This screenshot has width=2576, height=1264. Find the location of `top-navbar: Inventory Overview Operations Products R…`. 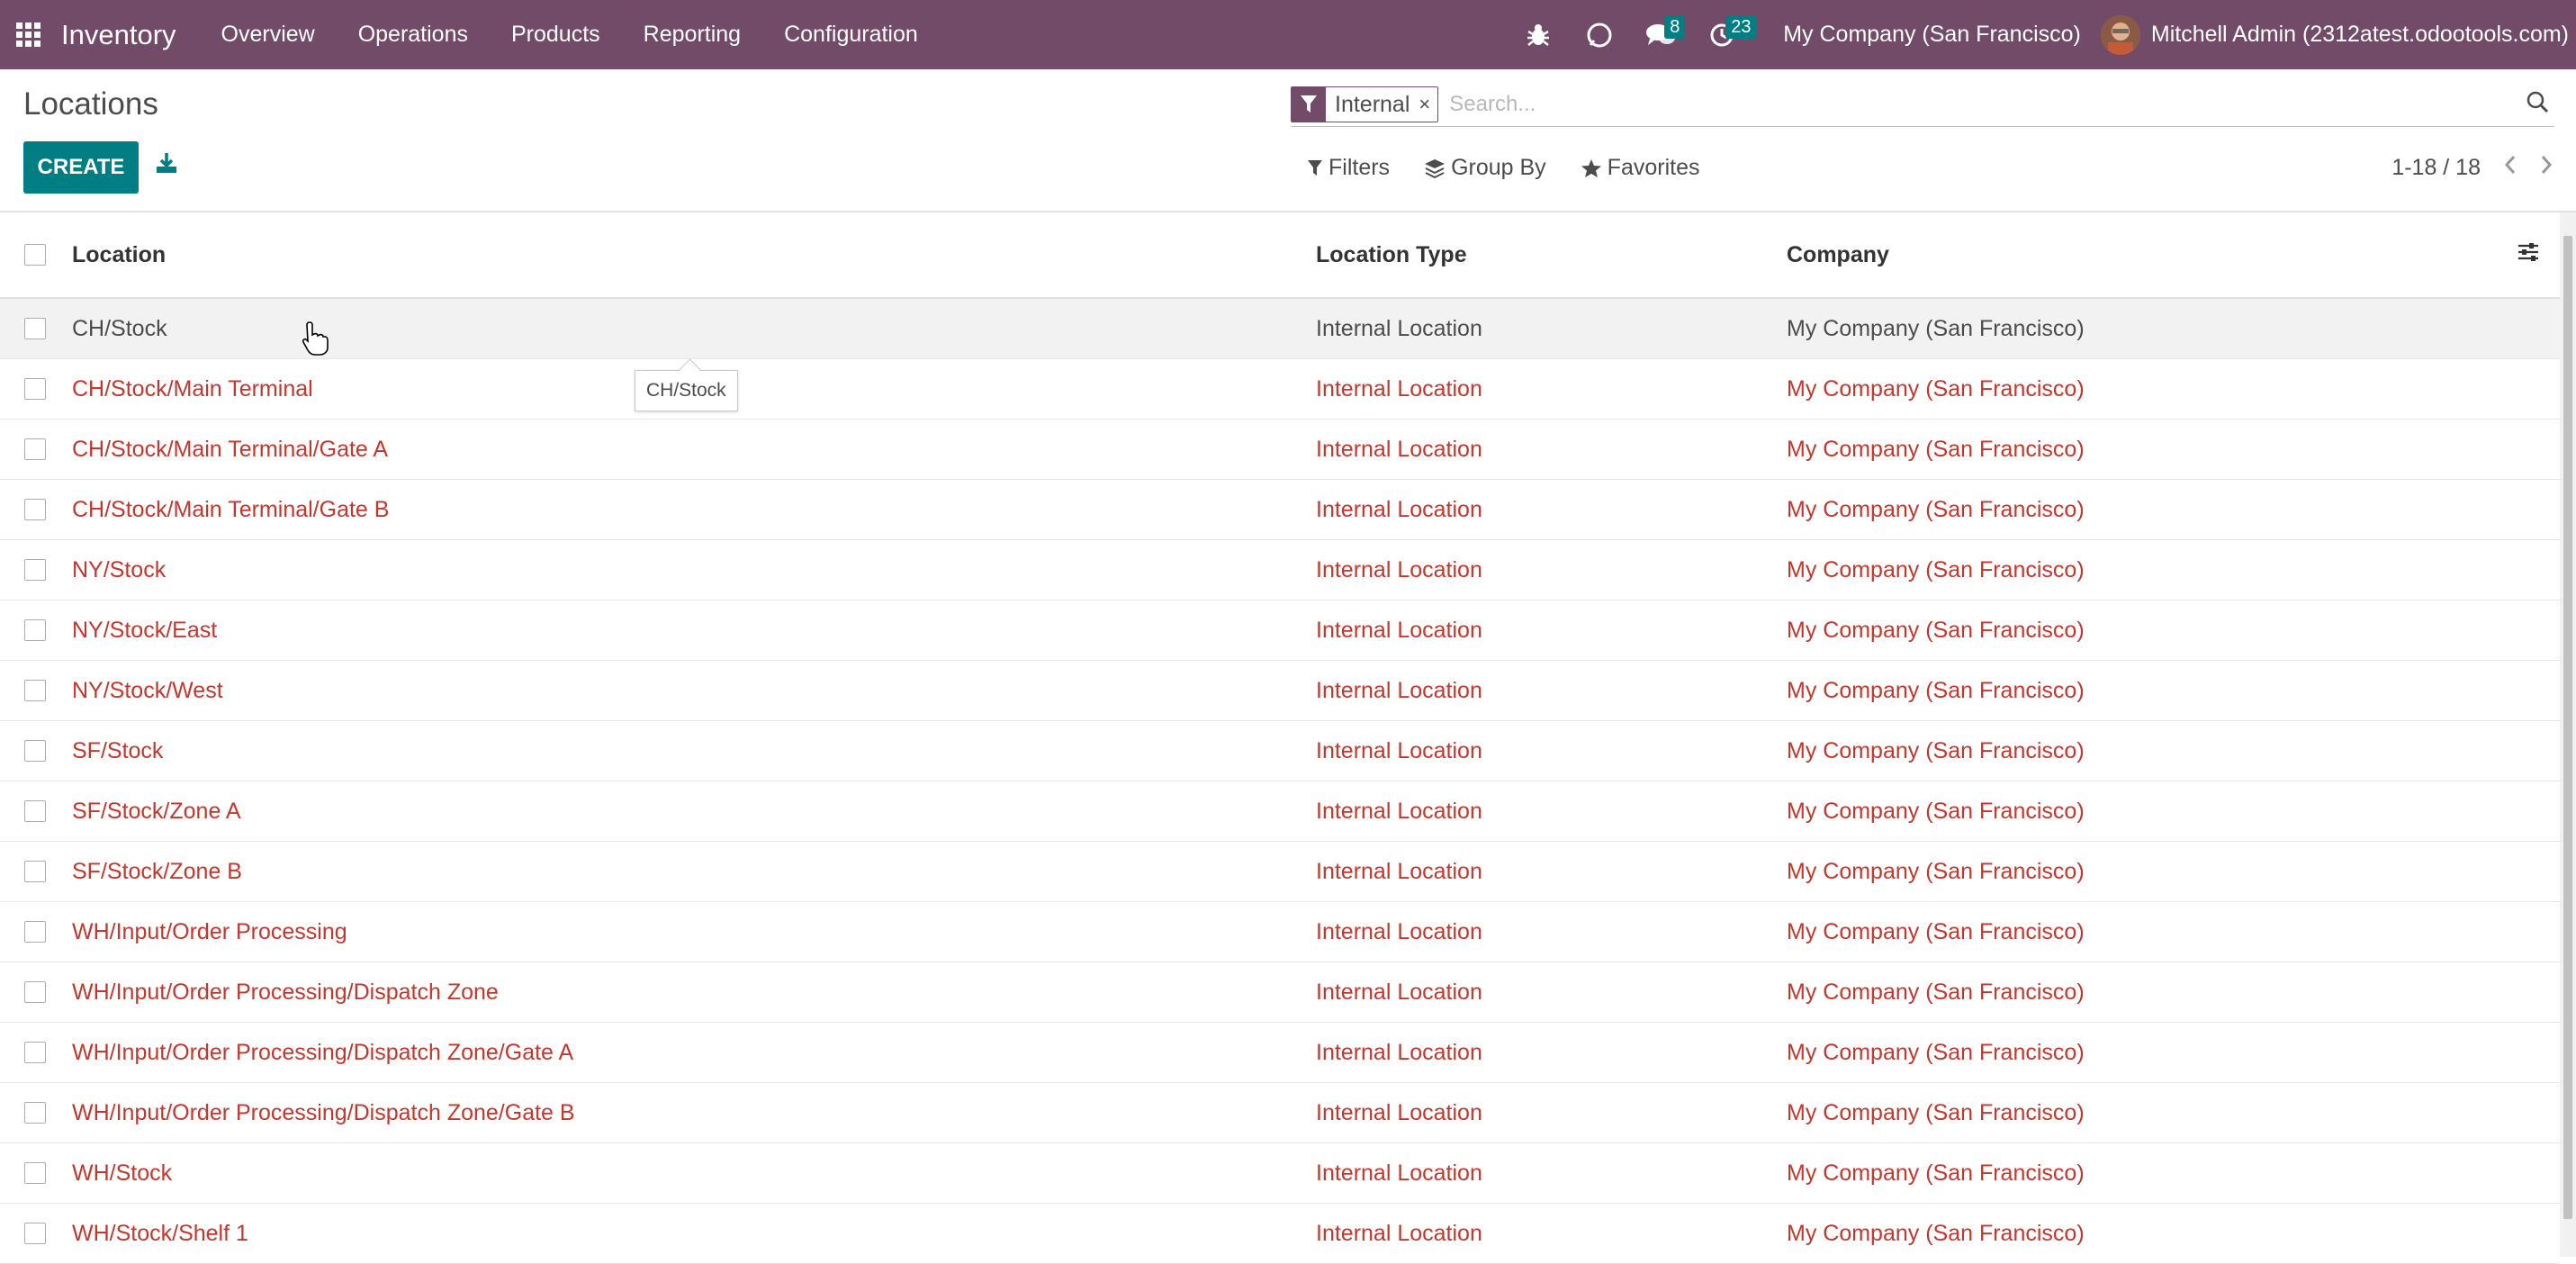

top-navbar: Inventory Overview Operations Products R… is located at coordinates (1288, 34).